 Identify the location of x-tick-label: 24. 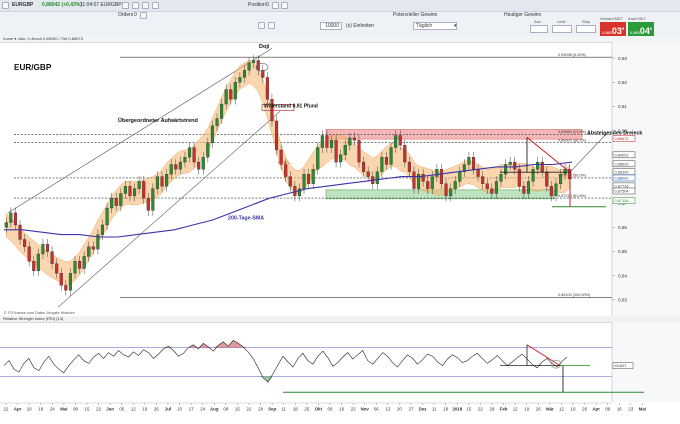
(202, 409).